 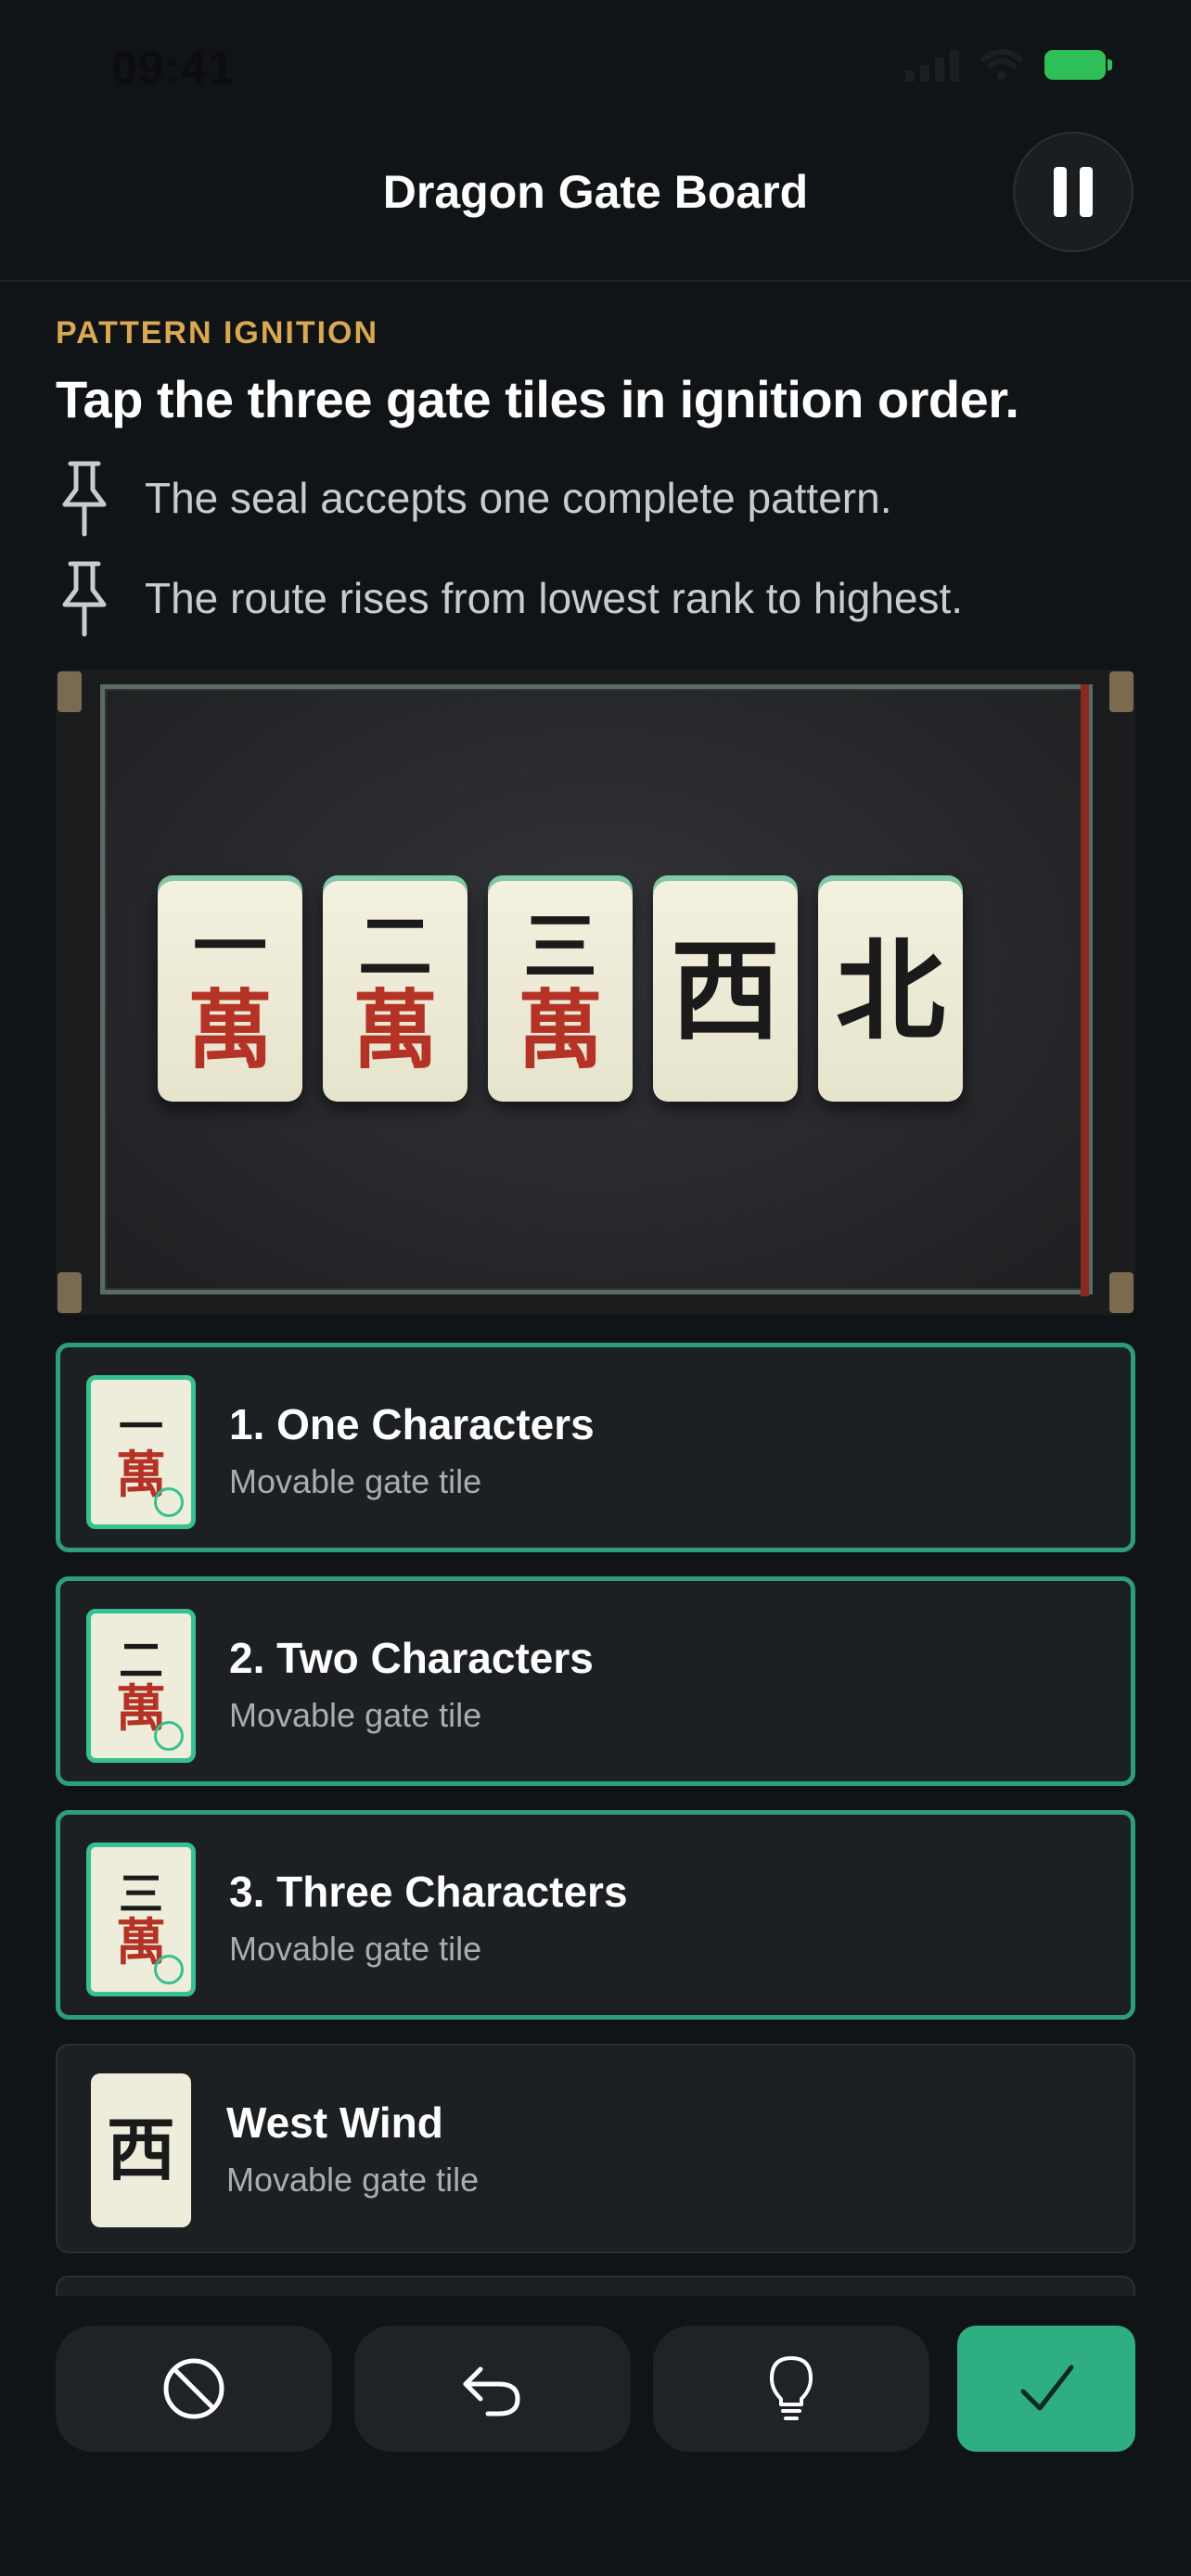 I want to click on rule-item: The seal accepts one complete pattern., so click(x=473, y=498).